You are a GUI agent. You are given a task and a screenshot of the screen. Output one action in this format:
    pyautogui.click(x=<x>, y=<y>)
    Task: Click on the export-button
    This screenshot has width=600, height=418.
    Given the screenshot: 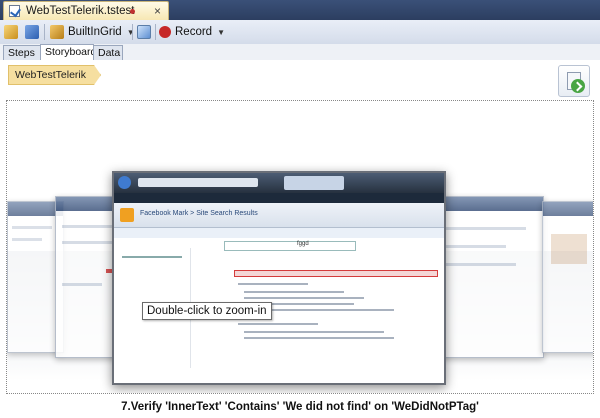 What is the action you would take?
    pyautogui.click(x=574, y=81)
    